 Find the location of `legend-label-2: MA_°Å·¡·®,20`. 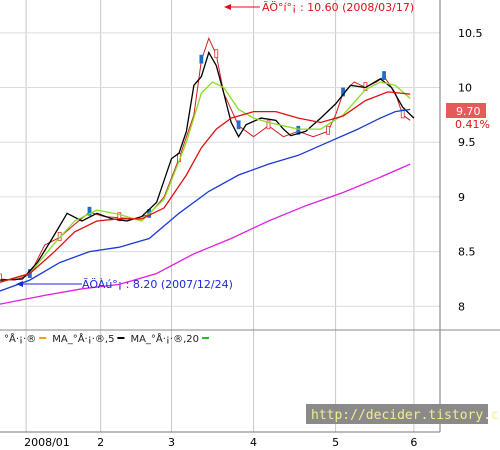

legend-label-2: MA_°Å·¡·®,20 is located at coordinates (164, 338).